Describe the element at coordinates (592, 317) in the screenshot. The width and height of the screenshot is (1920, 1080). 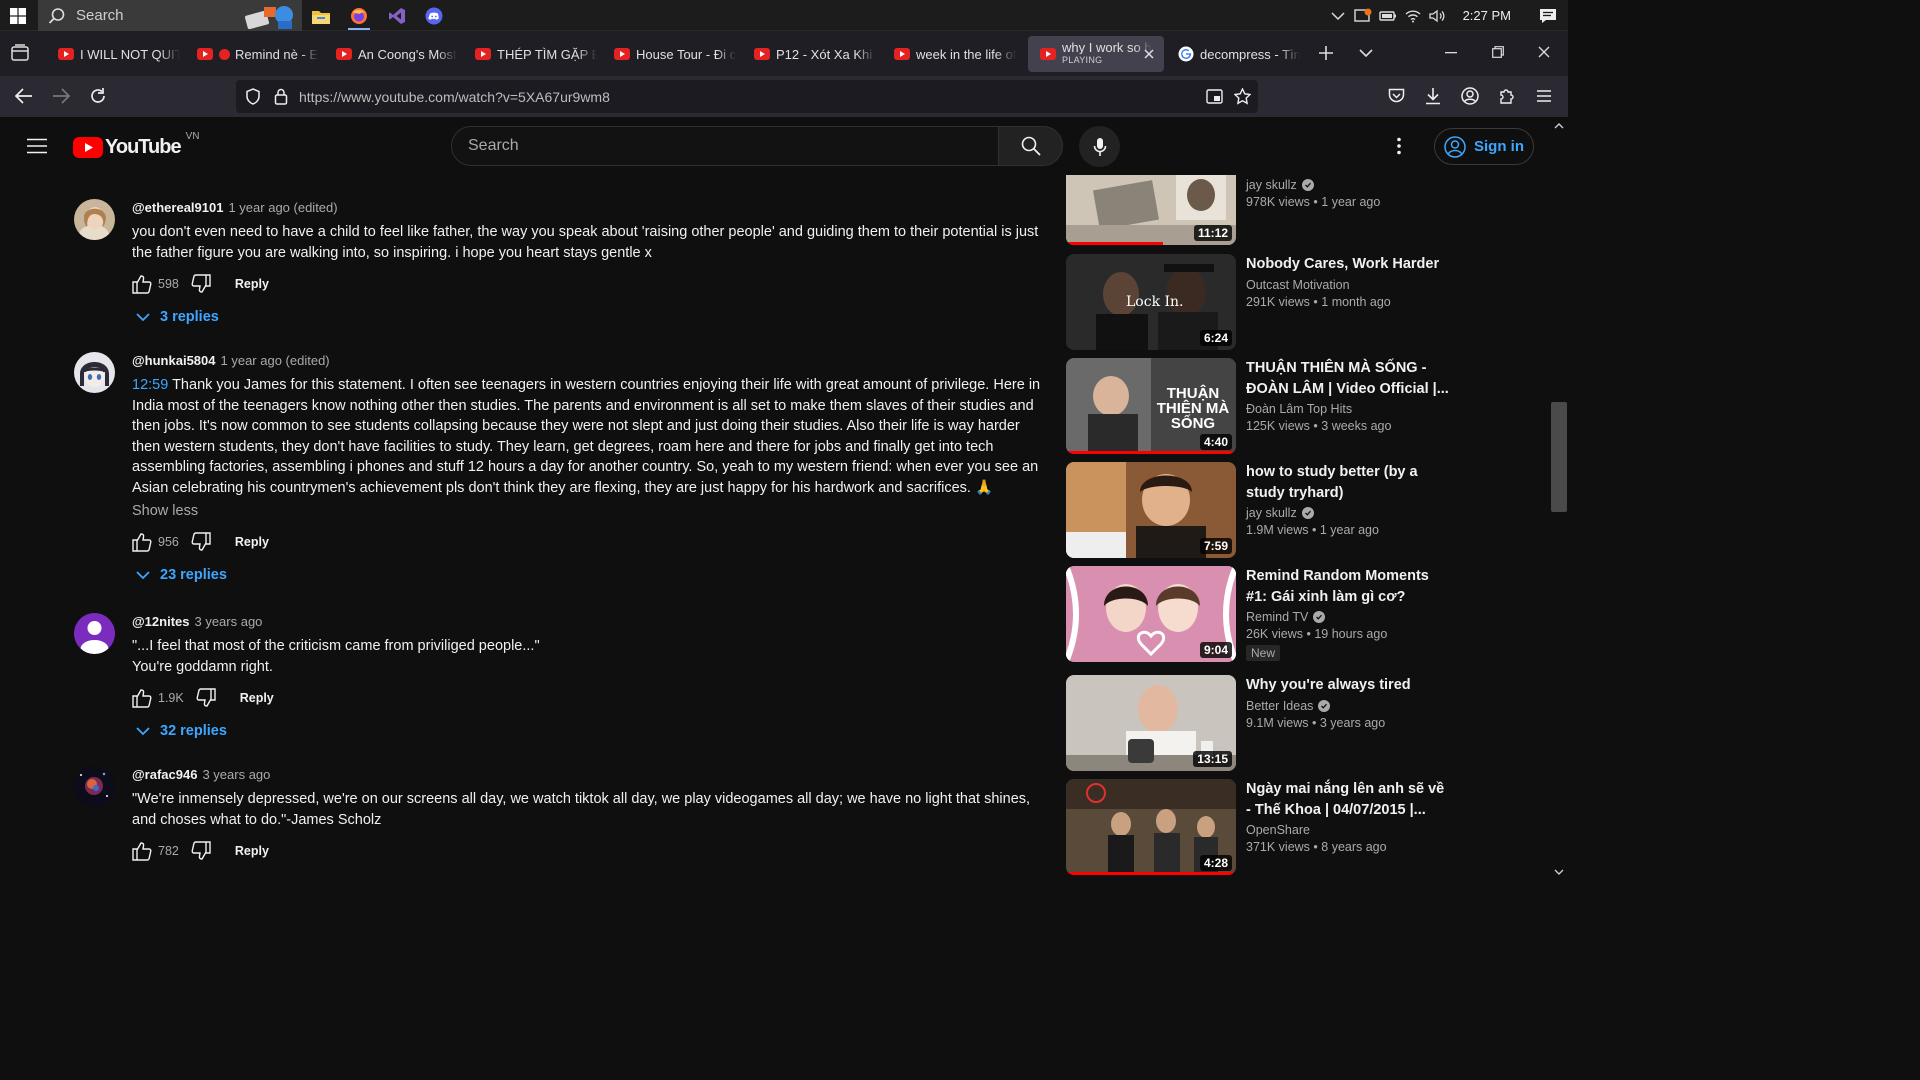
I see `view-replies-button: 3 replies` at that location.